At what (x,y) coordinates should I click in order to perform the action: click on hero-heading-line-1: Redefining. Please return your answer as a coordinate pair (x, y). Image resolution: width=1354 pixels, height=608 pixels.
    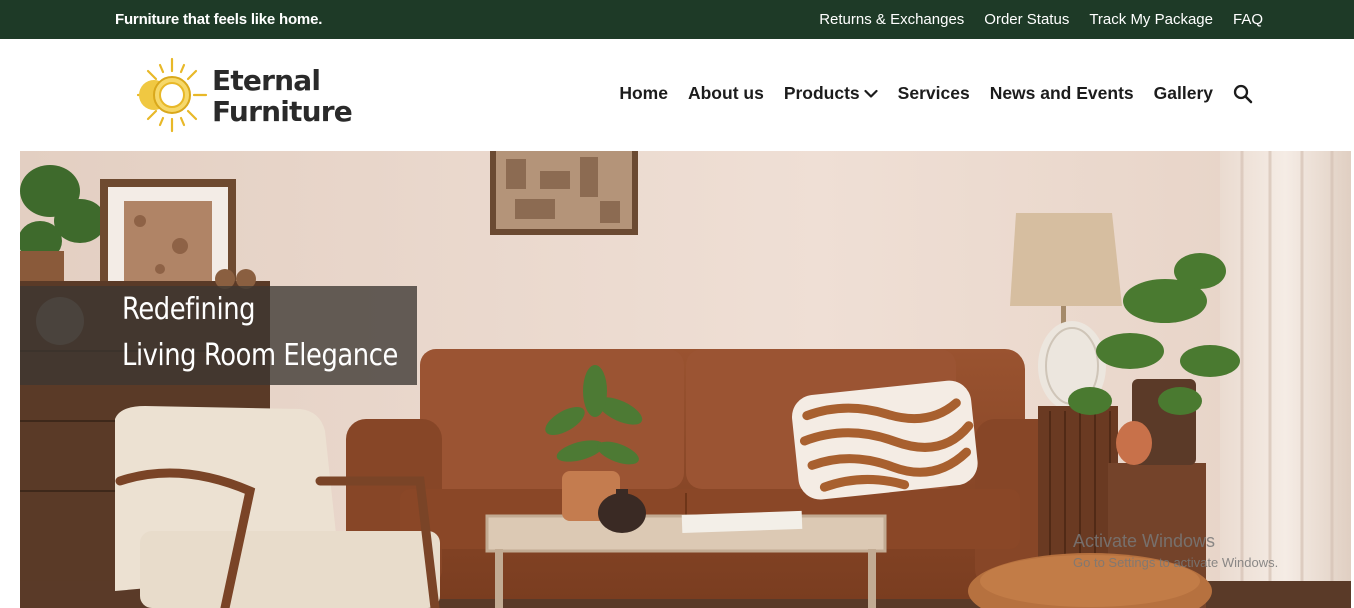
    Looking at the image, I should click on (189, 309).